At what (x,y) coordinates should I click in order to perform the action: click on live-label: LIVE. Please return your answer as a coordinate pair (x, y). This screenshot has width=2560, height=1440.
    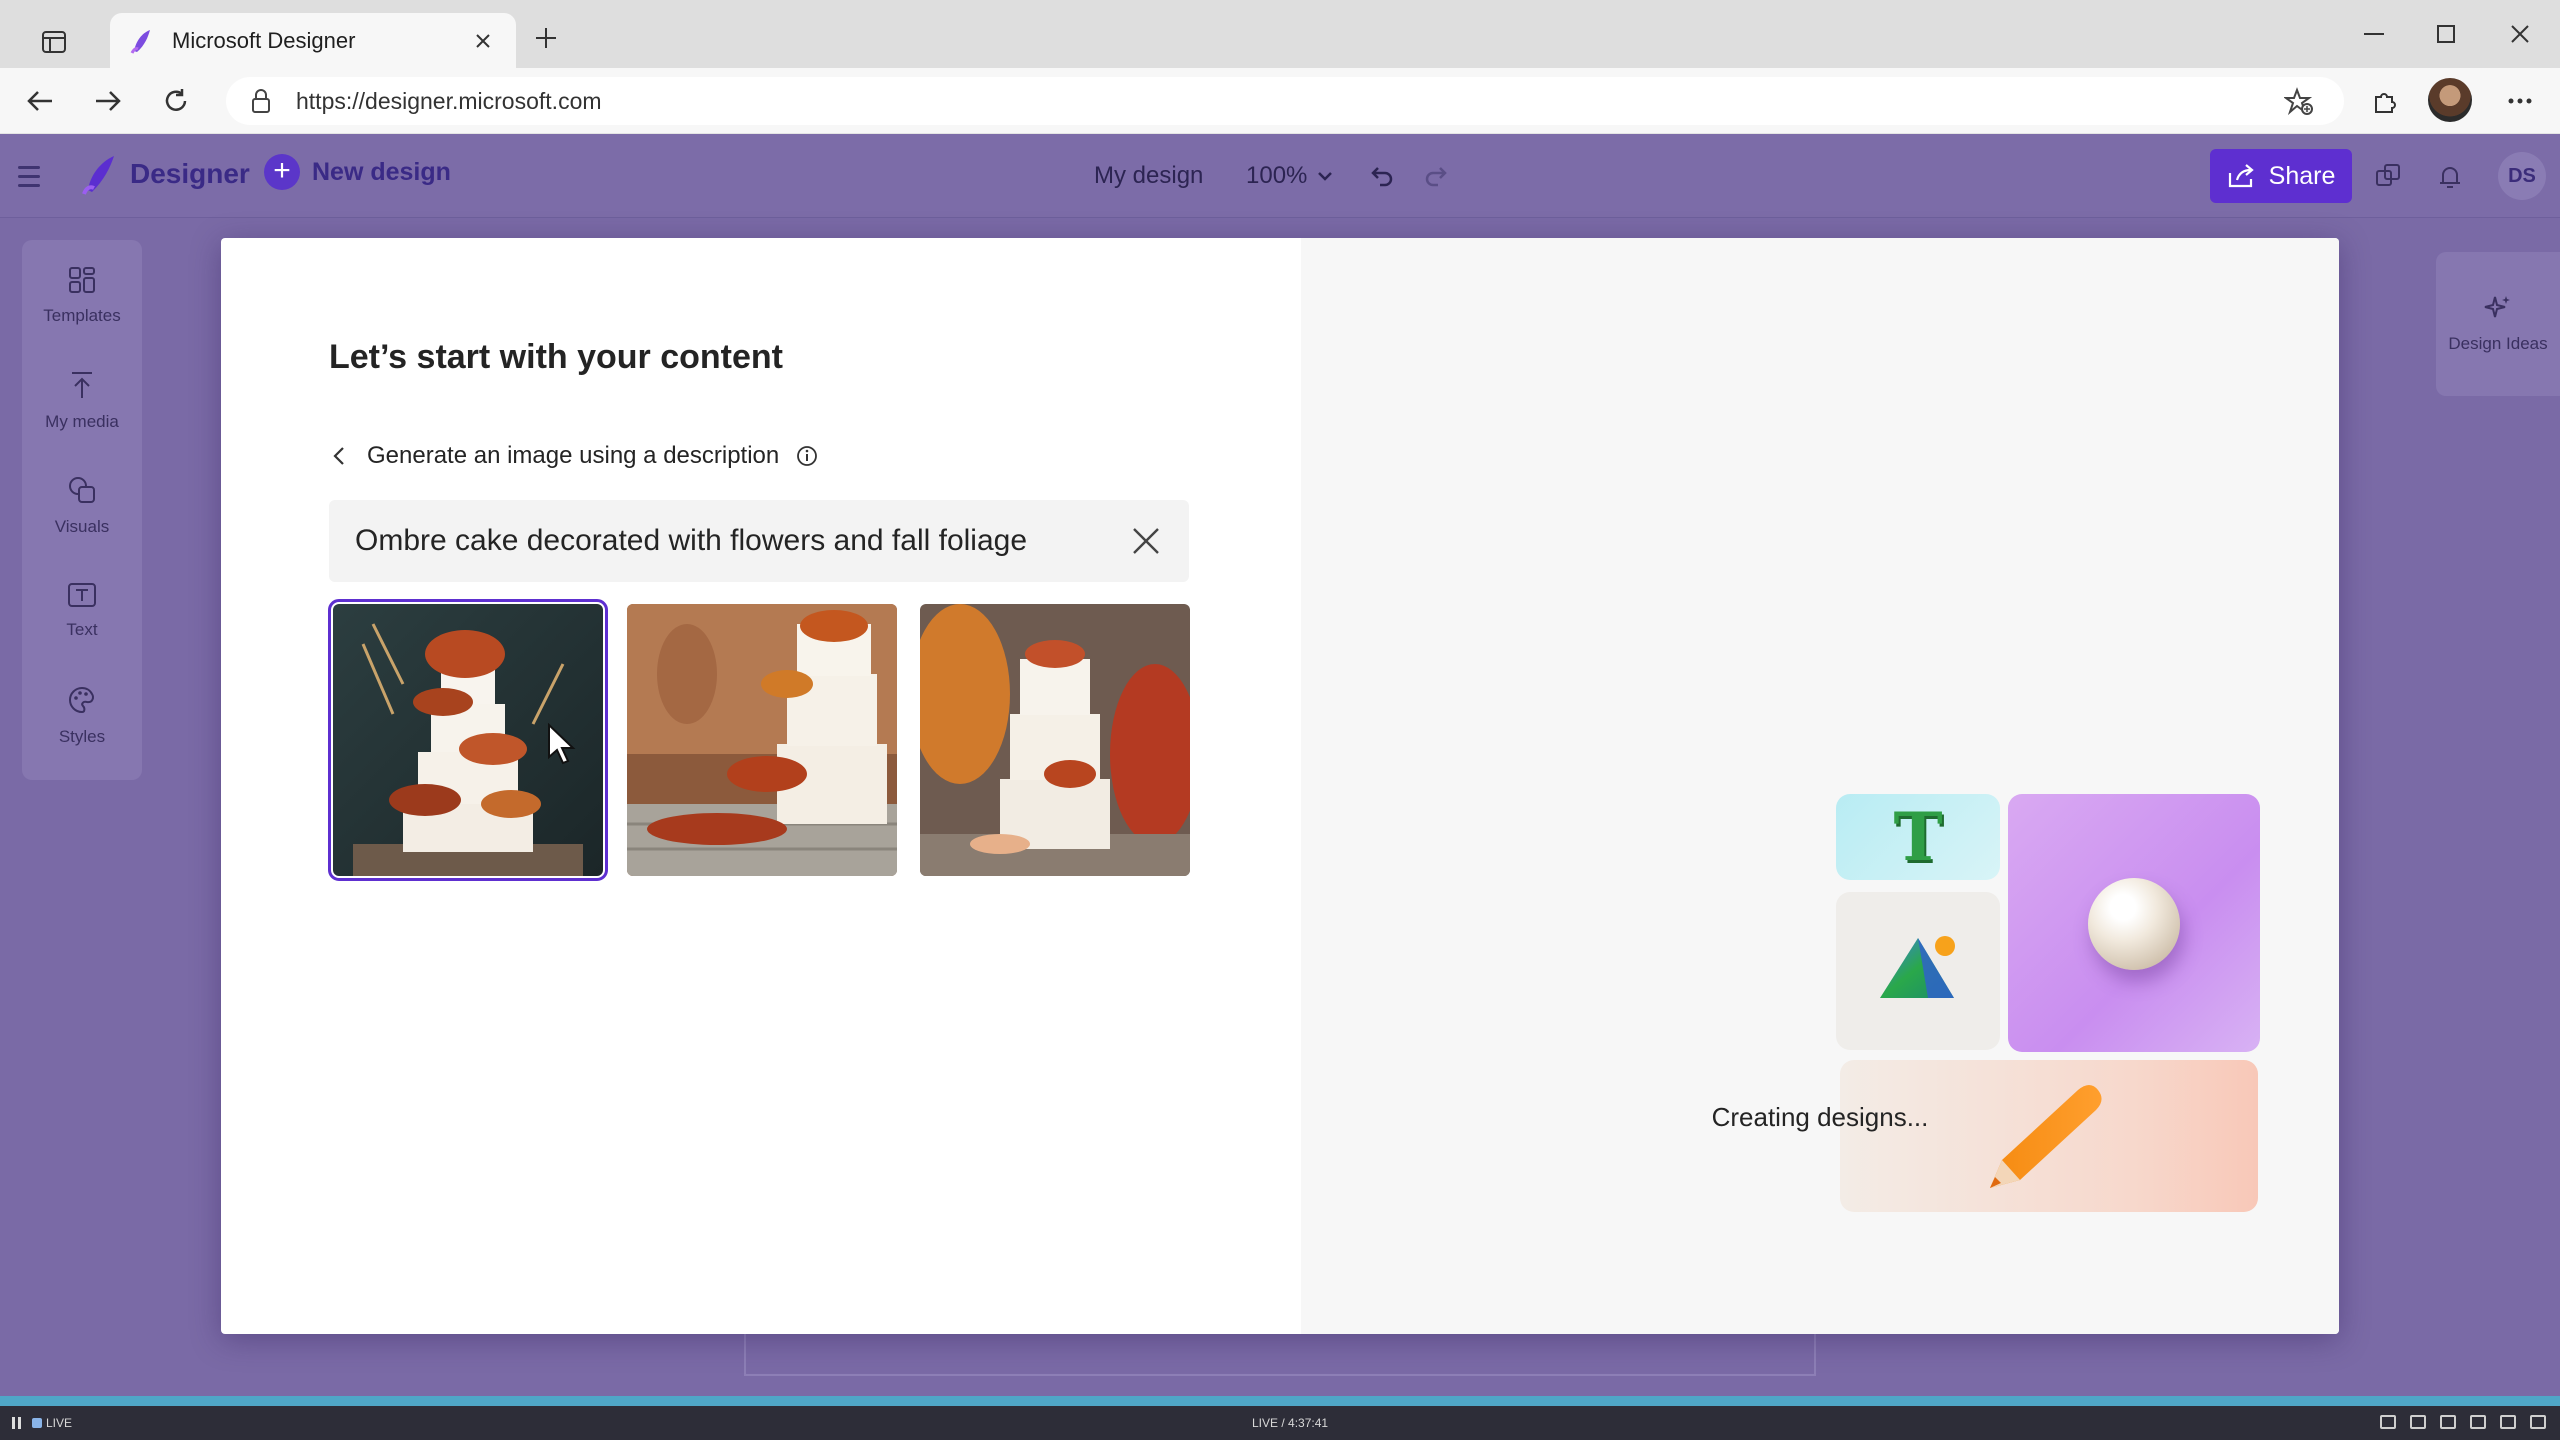
    Looking at the image, I should click on (59, 1423).